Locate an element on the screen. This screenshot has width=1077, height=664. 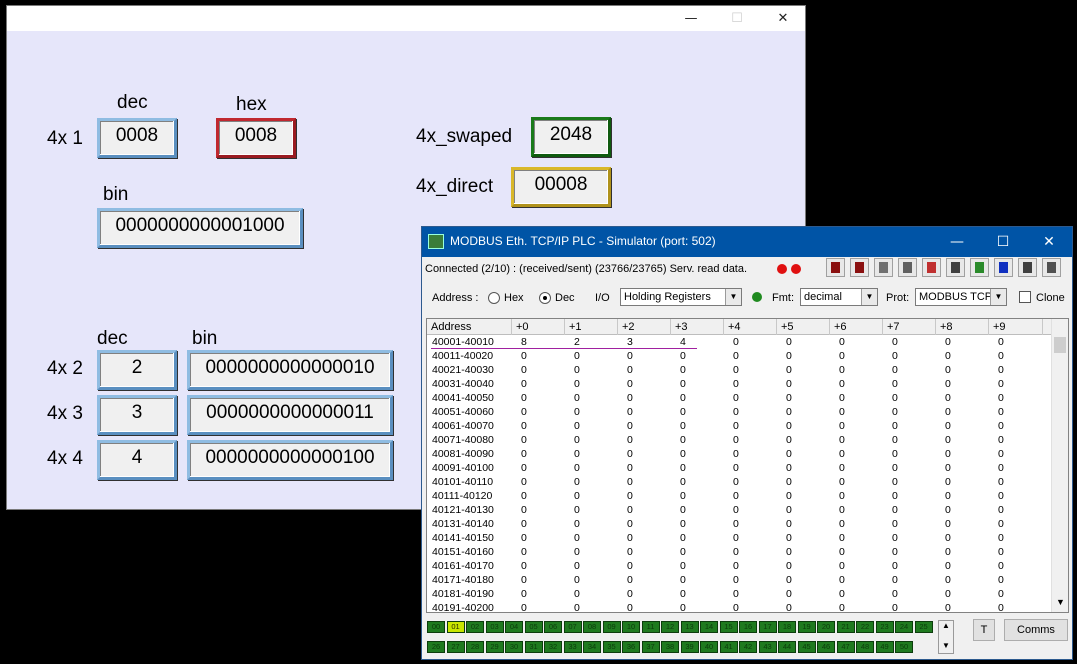
mod-rssim-icon is located at coordinates (979, 267).